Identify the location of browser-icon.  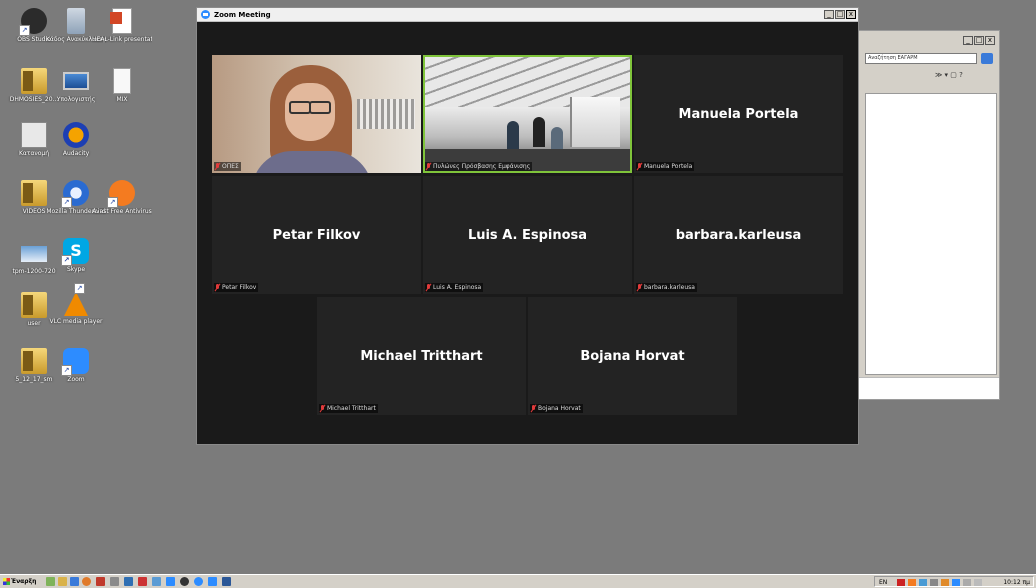
(74, 581).